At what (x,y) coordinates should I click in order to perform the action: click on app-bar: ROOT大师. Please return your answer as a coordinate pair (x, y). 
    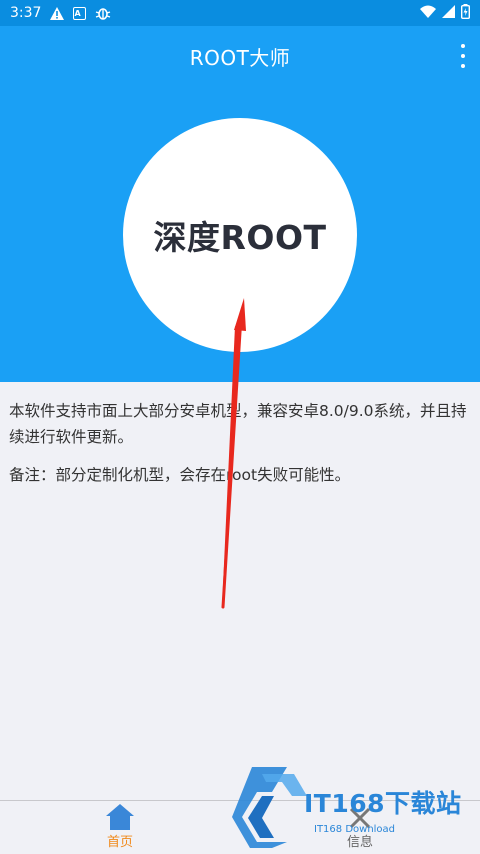
    Looking at the image, I should click on (240, 56).